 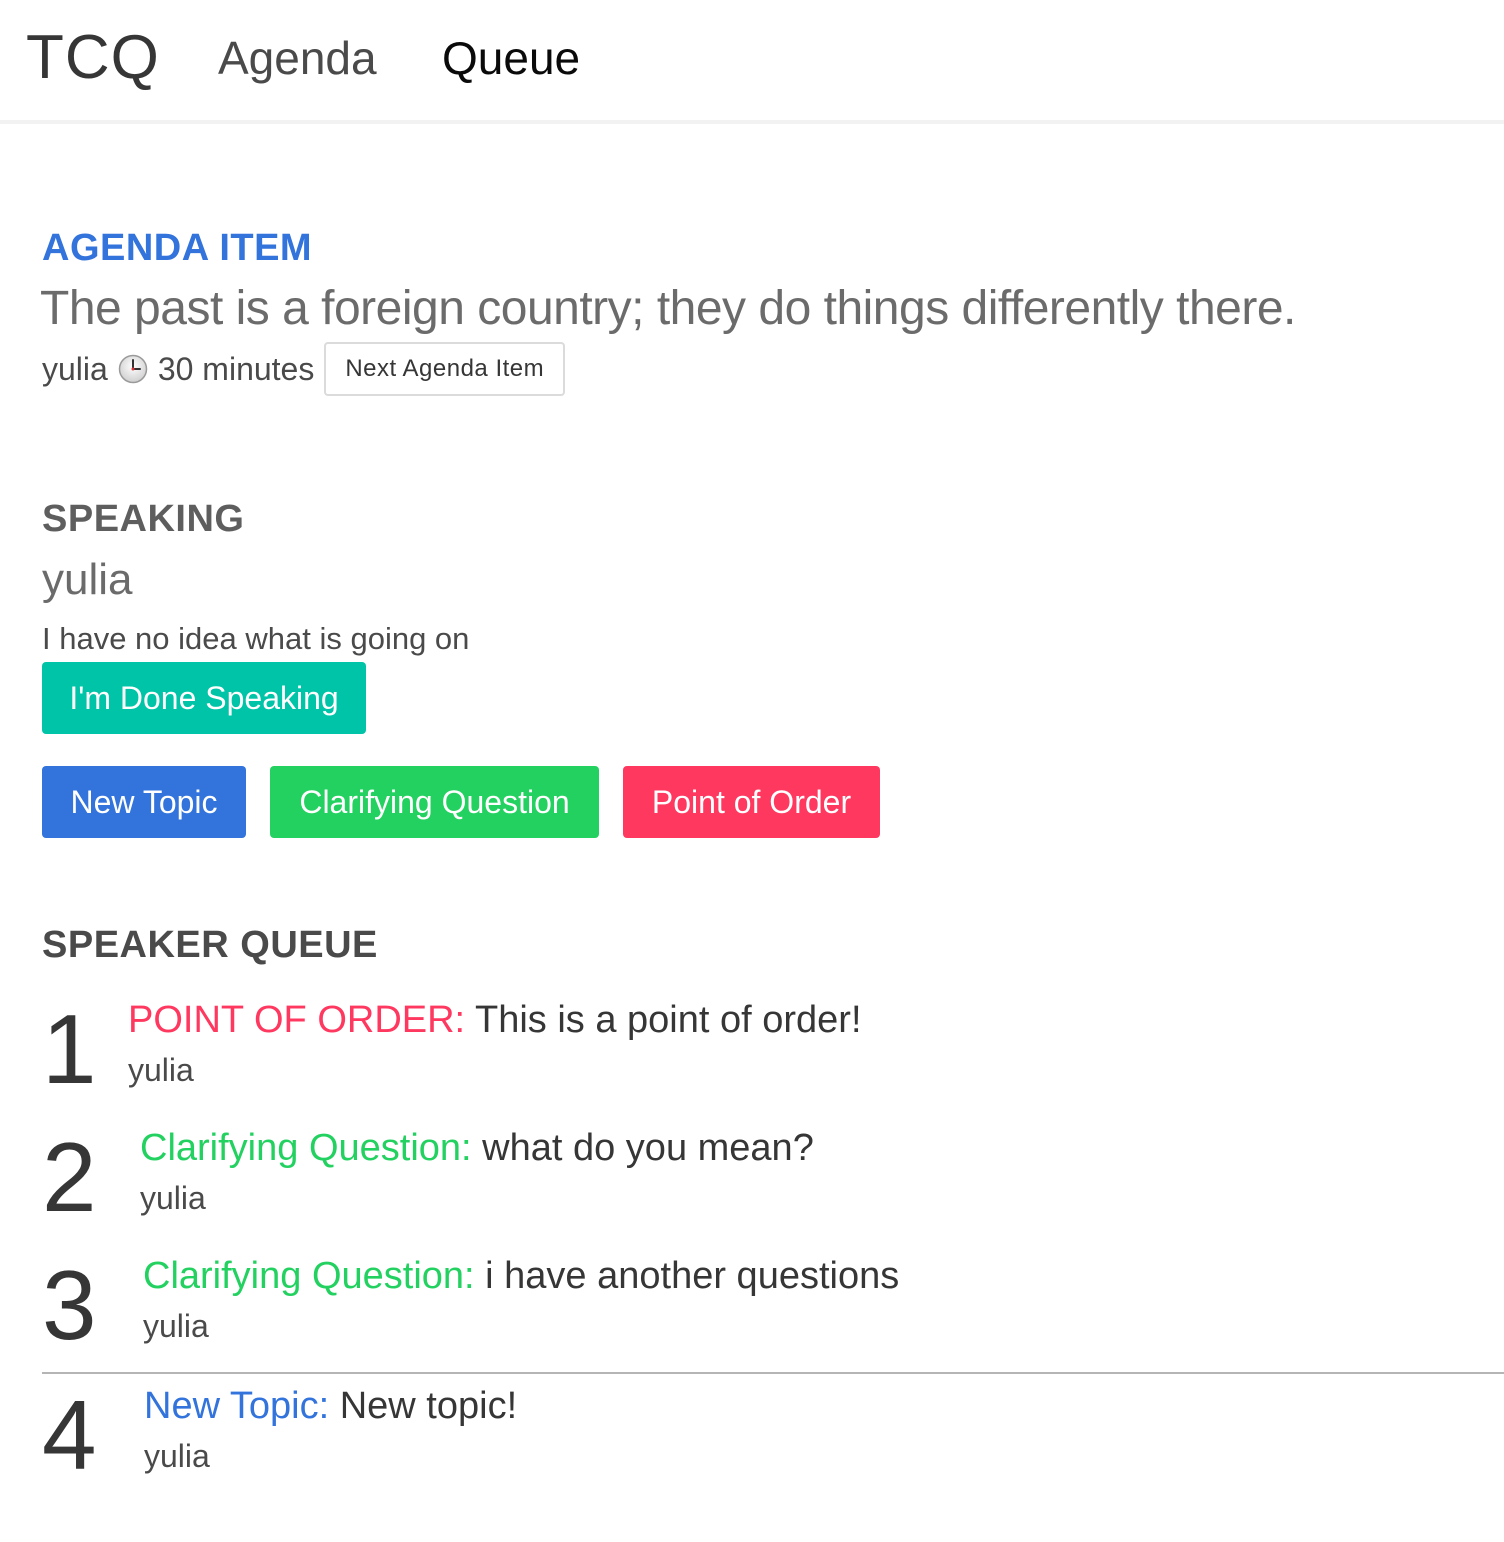 What do you see at coordinates (69, 1435) in the screenshot?
I see `queue-item-number: 4` at bounding box center [69, 1435].